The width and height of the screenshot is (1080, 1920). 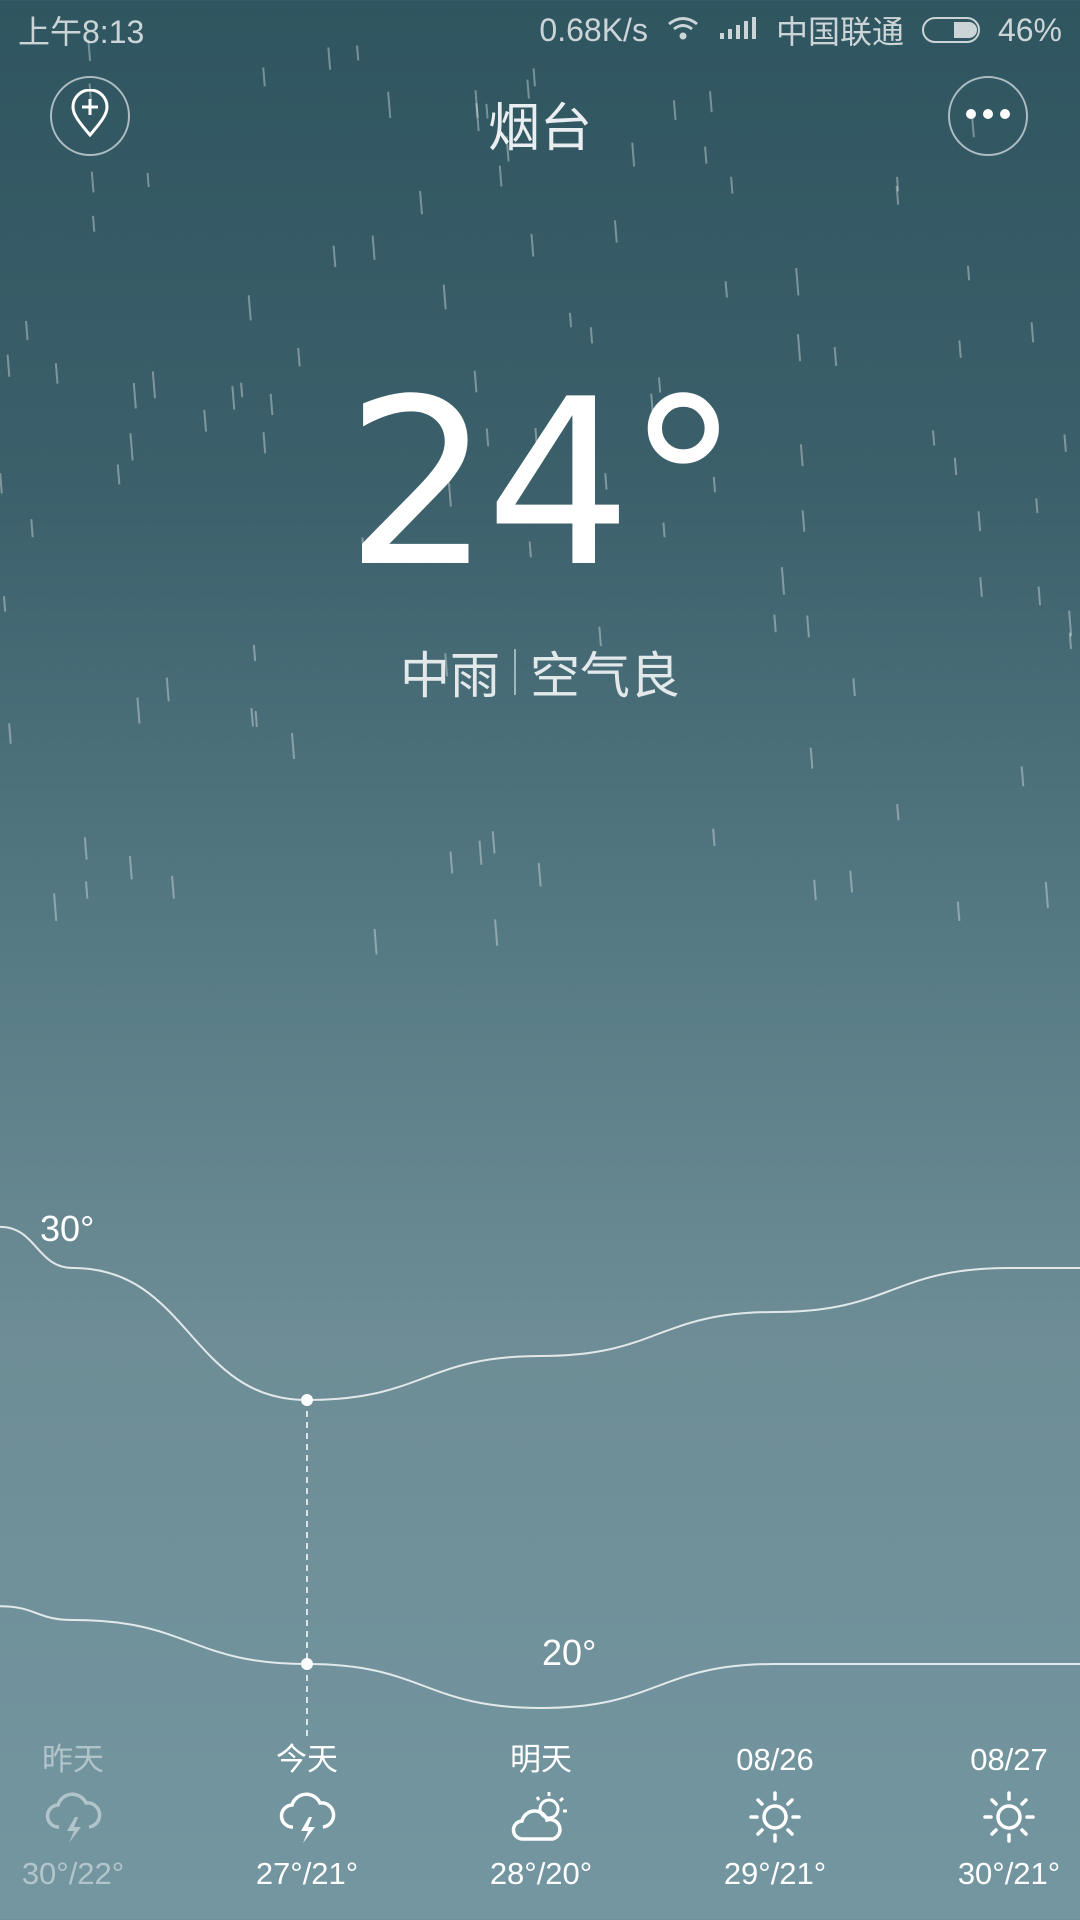 What do you see at coordinates (683, 30) in the screenshot?
I see `wifi-icon` at bounding box center [683, 30].